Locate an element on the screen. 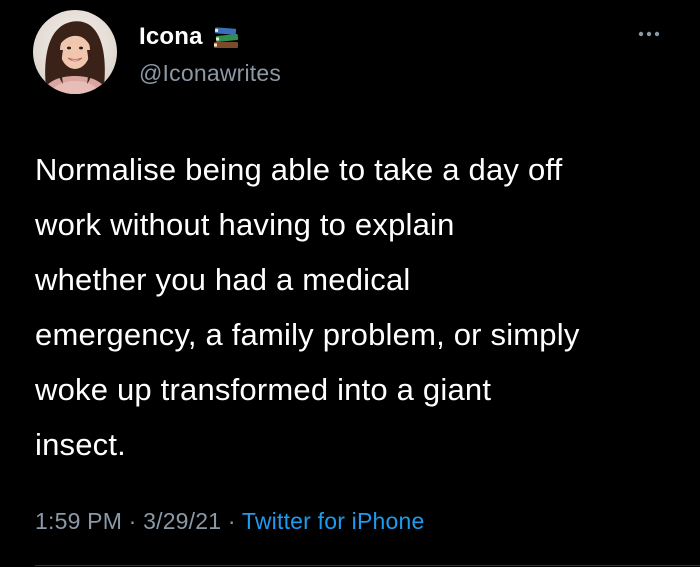  tweet-text-line: emergency, a family problem, or simply is located at coordinates (307, 334).